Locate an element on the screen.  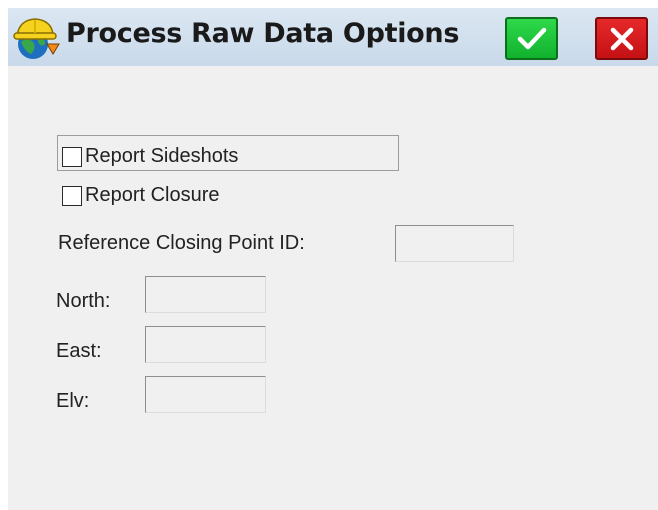
elv-label: Elv: is located at coordinates (73, 401).